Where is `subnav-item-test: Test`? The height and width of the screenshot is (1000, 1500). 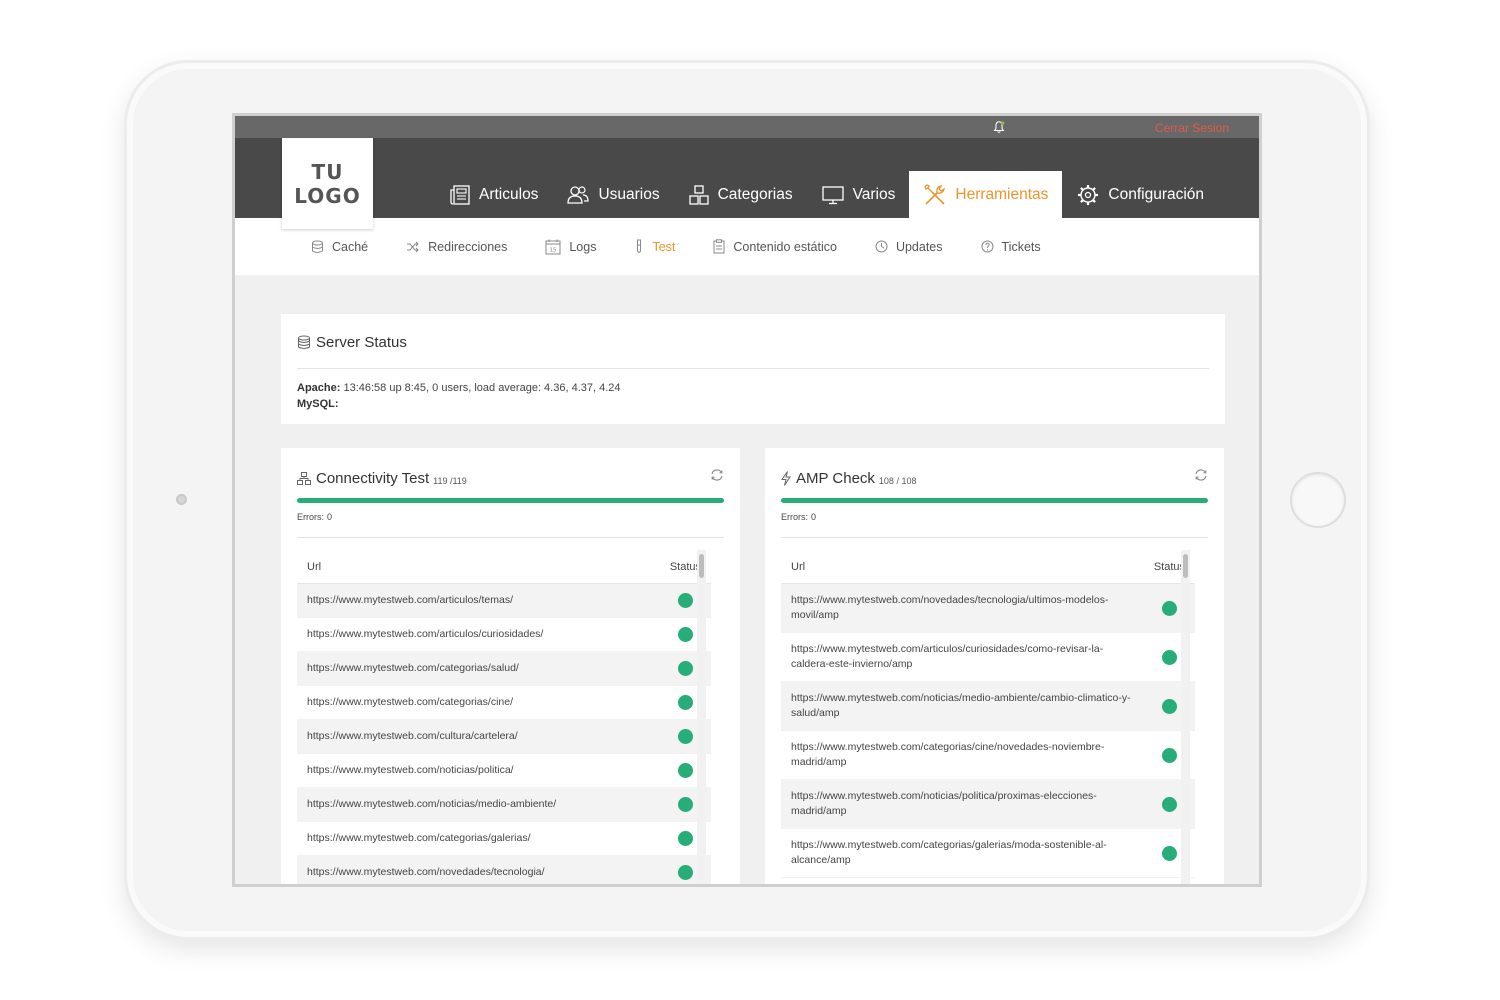
subnav-item-test: Test is located at coordinates (654, 246).